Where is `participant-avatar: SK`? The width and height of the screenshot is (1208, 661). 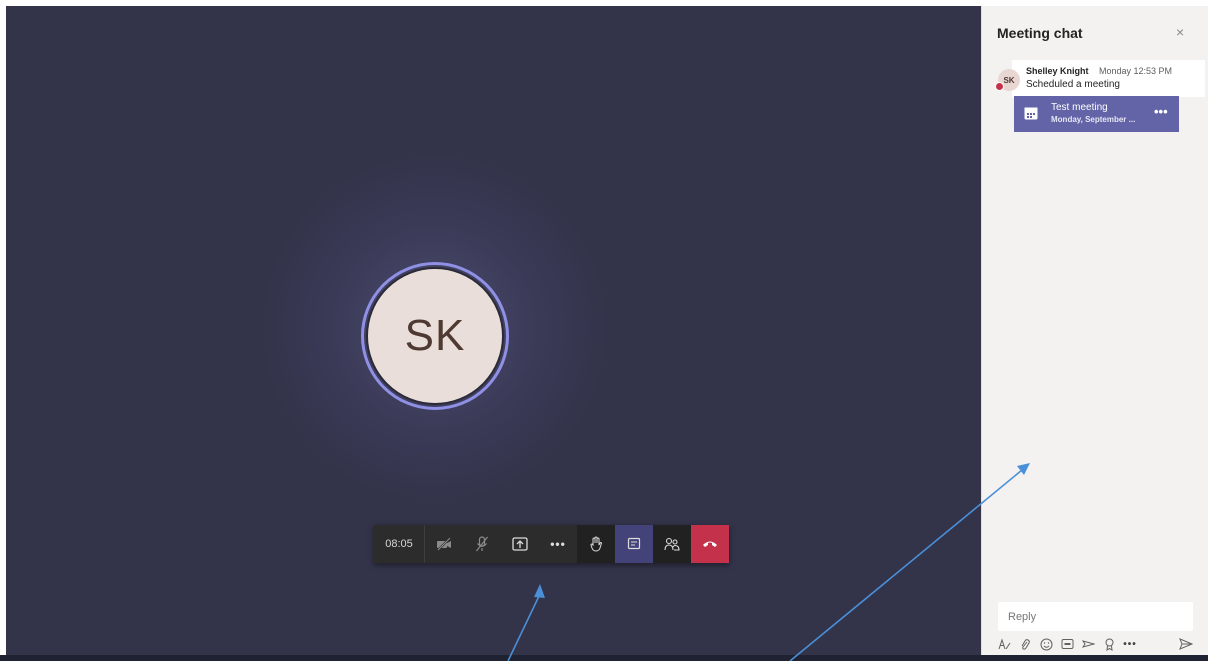 participant-avatar: SK is located at coordinates (435, 336).